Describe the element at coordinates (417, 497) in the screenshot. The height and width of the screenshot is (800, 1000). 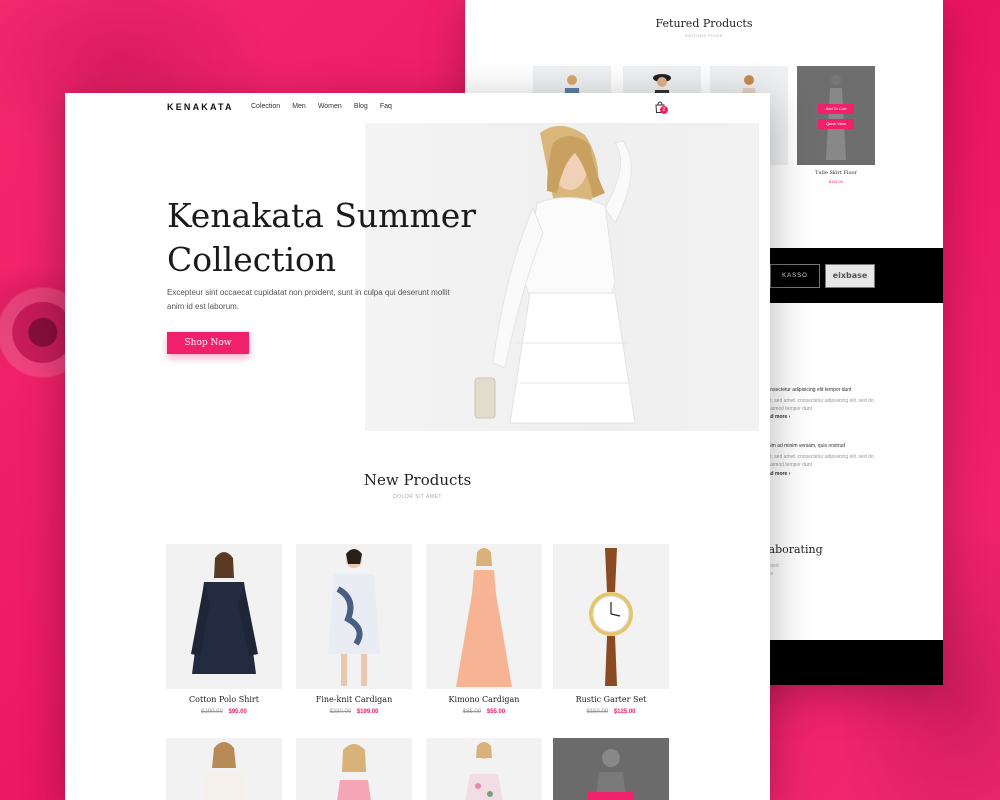
I see `new-products-subtitle: DOLOR SIT AMET` at that location.